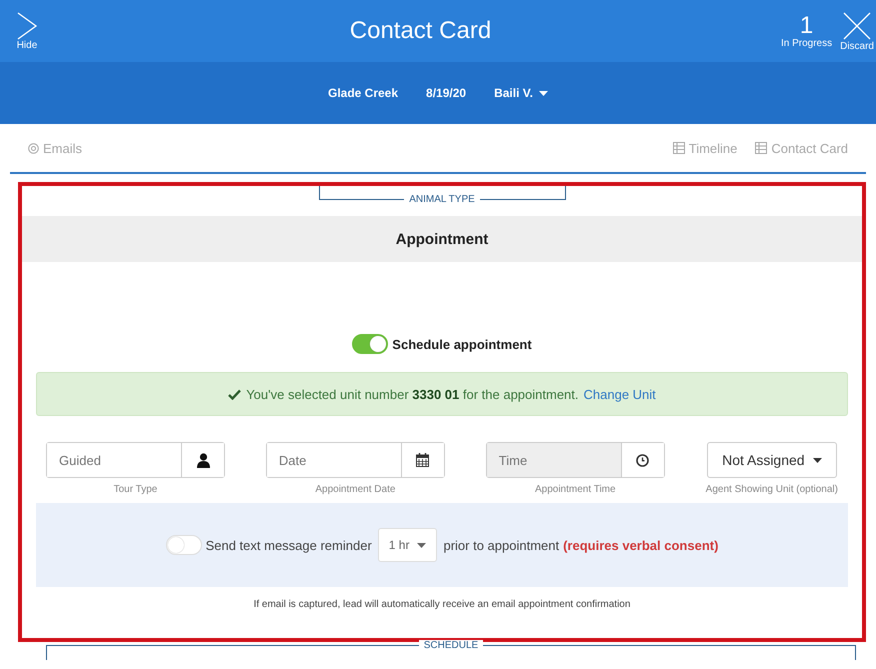 The width and height of the screenshot is (876, 669). Describe the element at coordinates (575, 489) in the screenshot. I see `field-caption: Appointment Time` at that location.